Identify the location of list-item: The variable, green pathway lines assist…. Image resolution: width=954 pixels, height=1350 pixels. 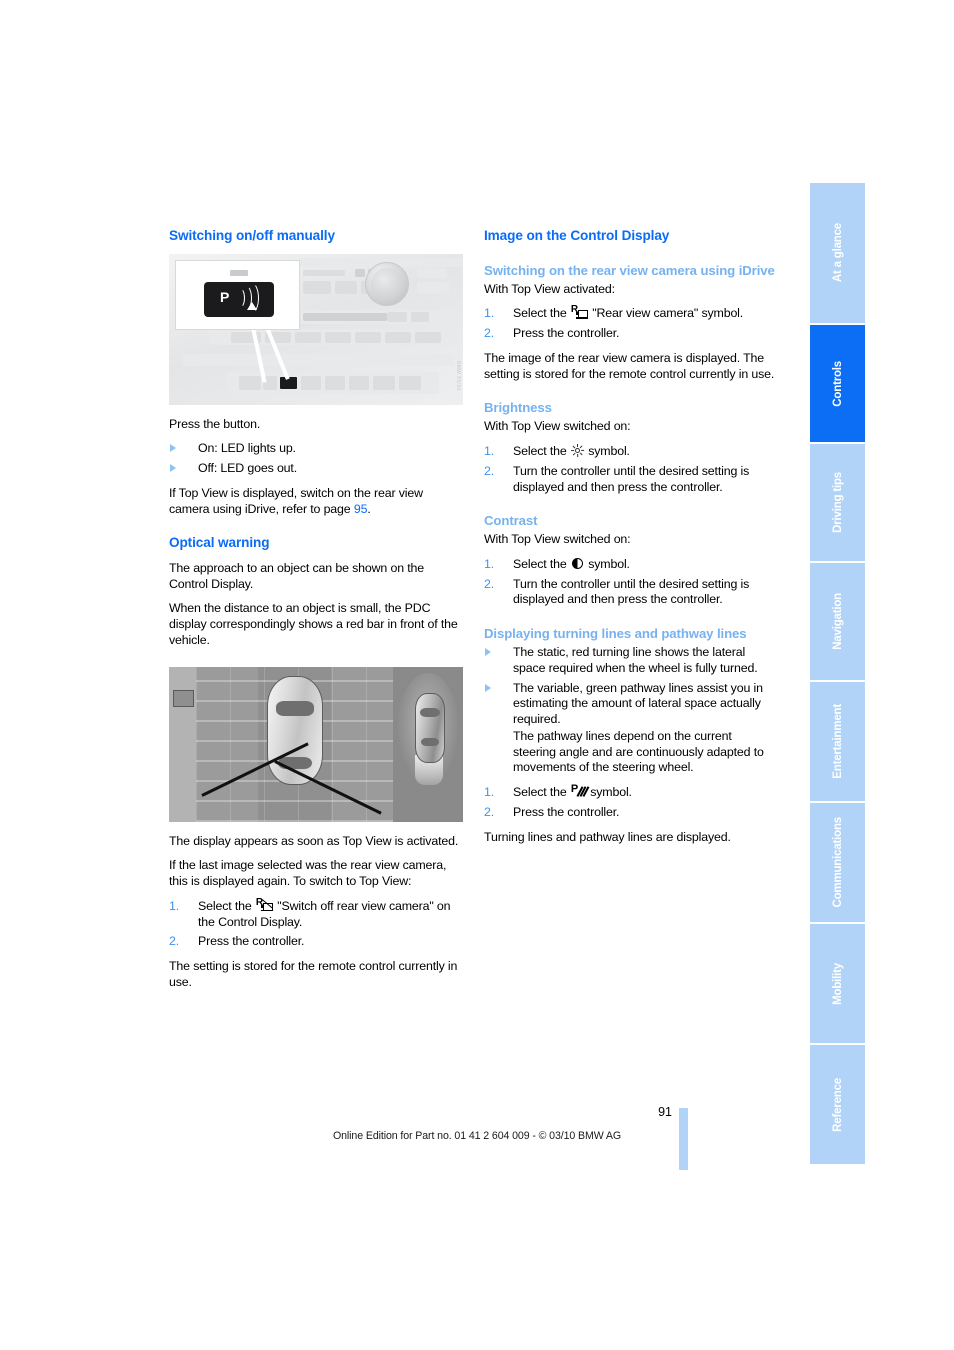
(630, 729).